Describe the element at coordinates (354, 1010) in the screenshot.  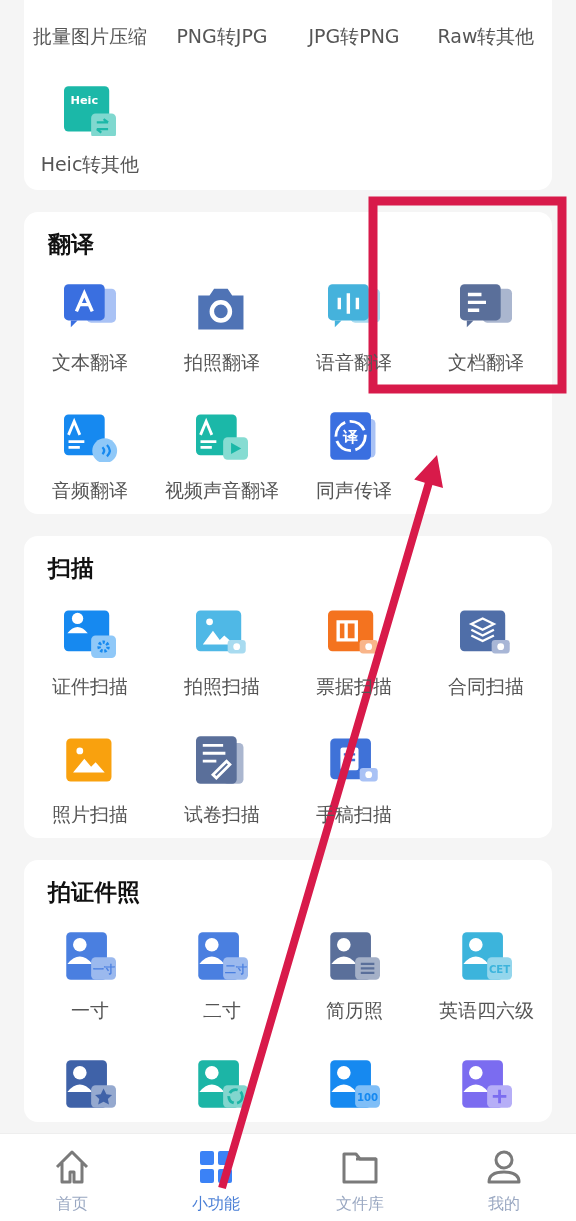
I see `tool-label: 简历照` at that location.